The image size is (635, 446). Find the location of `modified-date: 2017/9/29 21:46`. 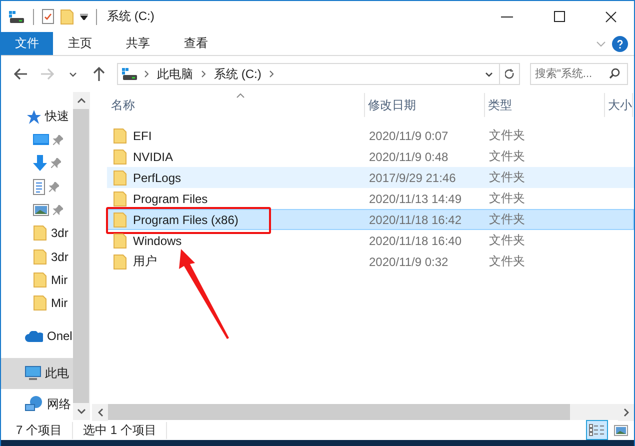

modified-date: 2017/9/29 21:46 is located at coordinates (412, 177).